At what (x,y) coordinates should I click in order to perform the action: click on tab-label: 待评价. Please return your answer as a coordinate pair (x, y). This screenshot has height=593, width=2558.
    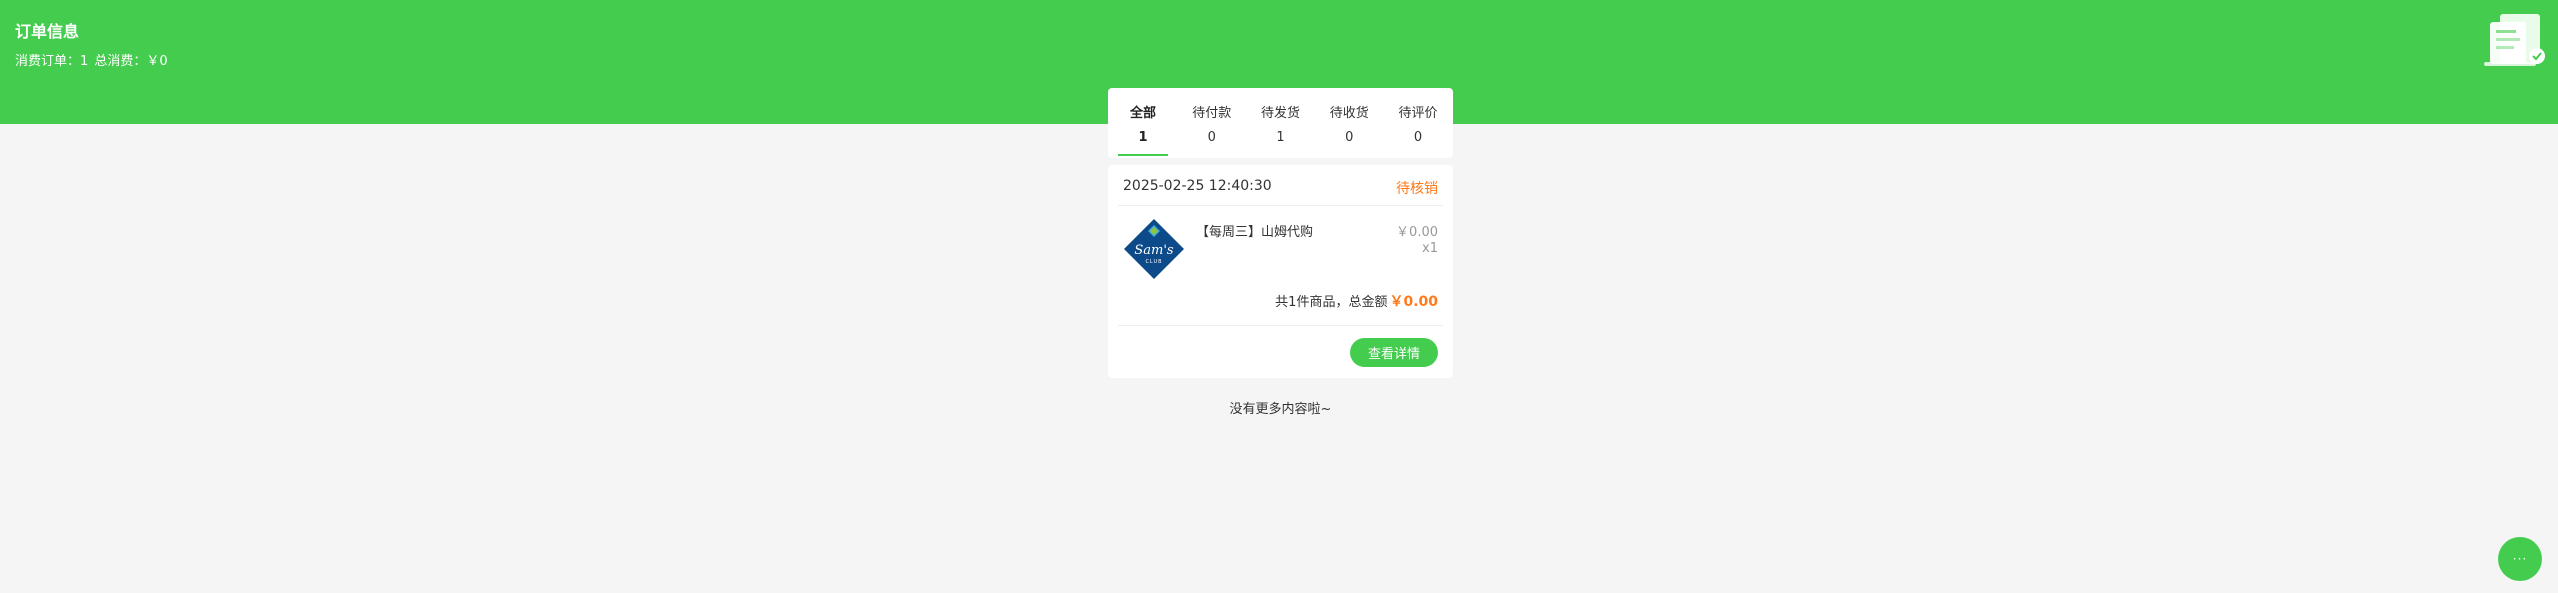
    Looking at the image, I should click on (1418, 113).